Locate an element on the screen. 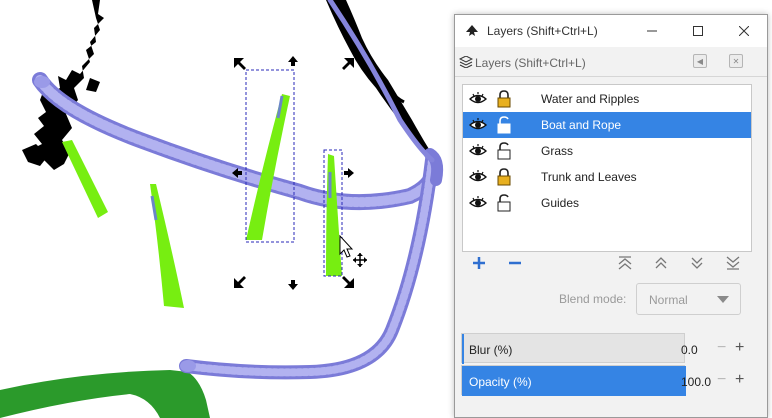 The height and width of the screenshot is (418, 772). blur-spinner: Blur (%) is located at coordinates (574, 348).